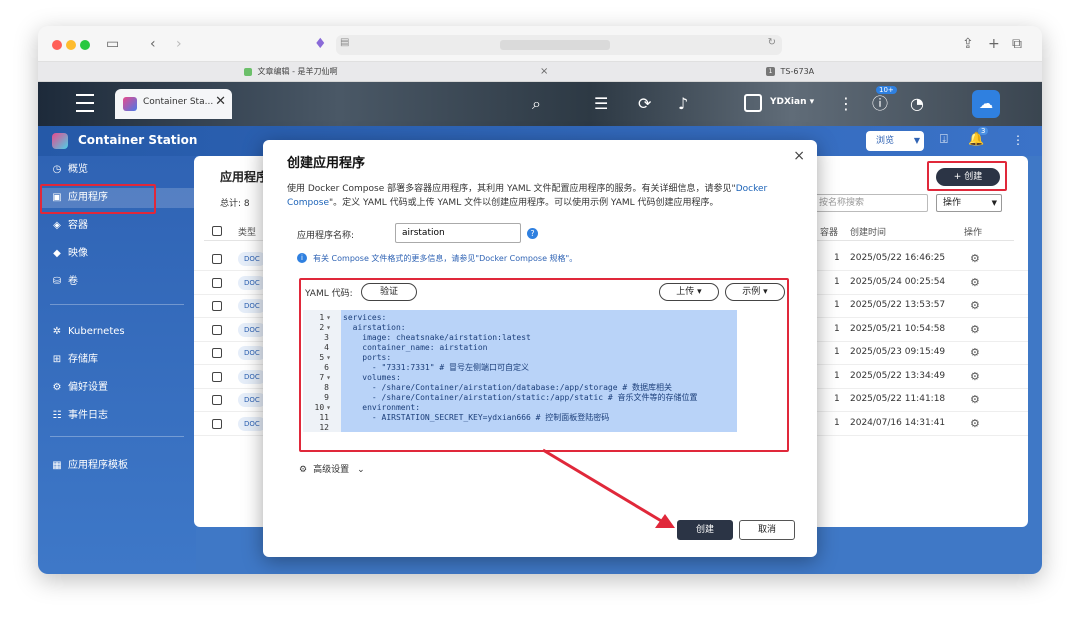  What do you see at coordinates (153, 44) in the screenshot?
I see `back-icon: ‹` at bounding box center [153, 44].